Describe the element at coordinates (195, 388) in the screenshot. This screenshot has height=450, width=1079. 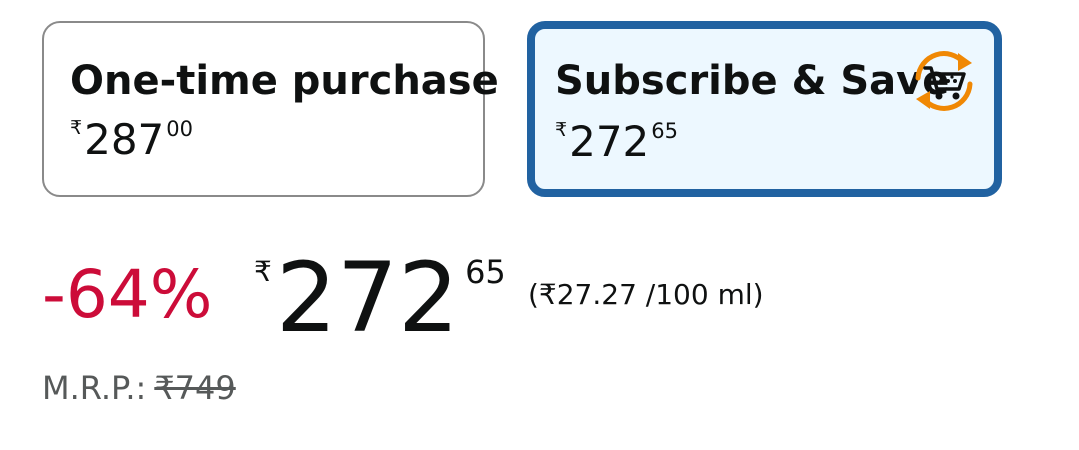
I see `mrp-value: ₹749` at that location.